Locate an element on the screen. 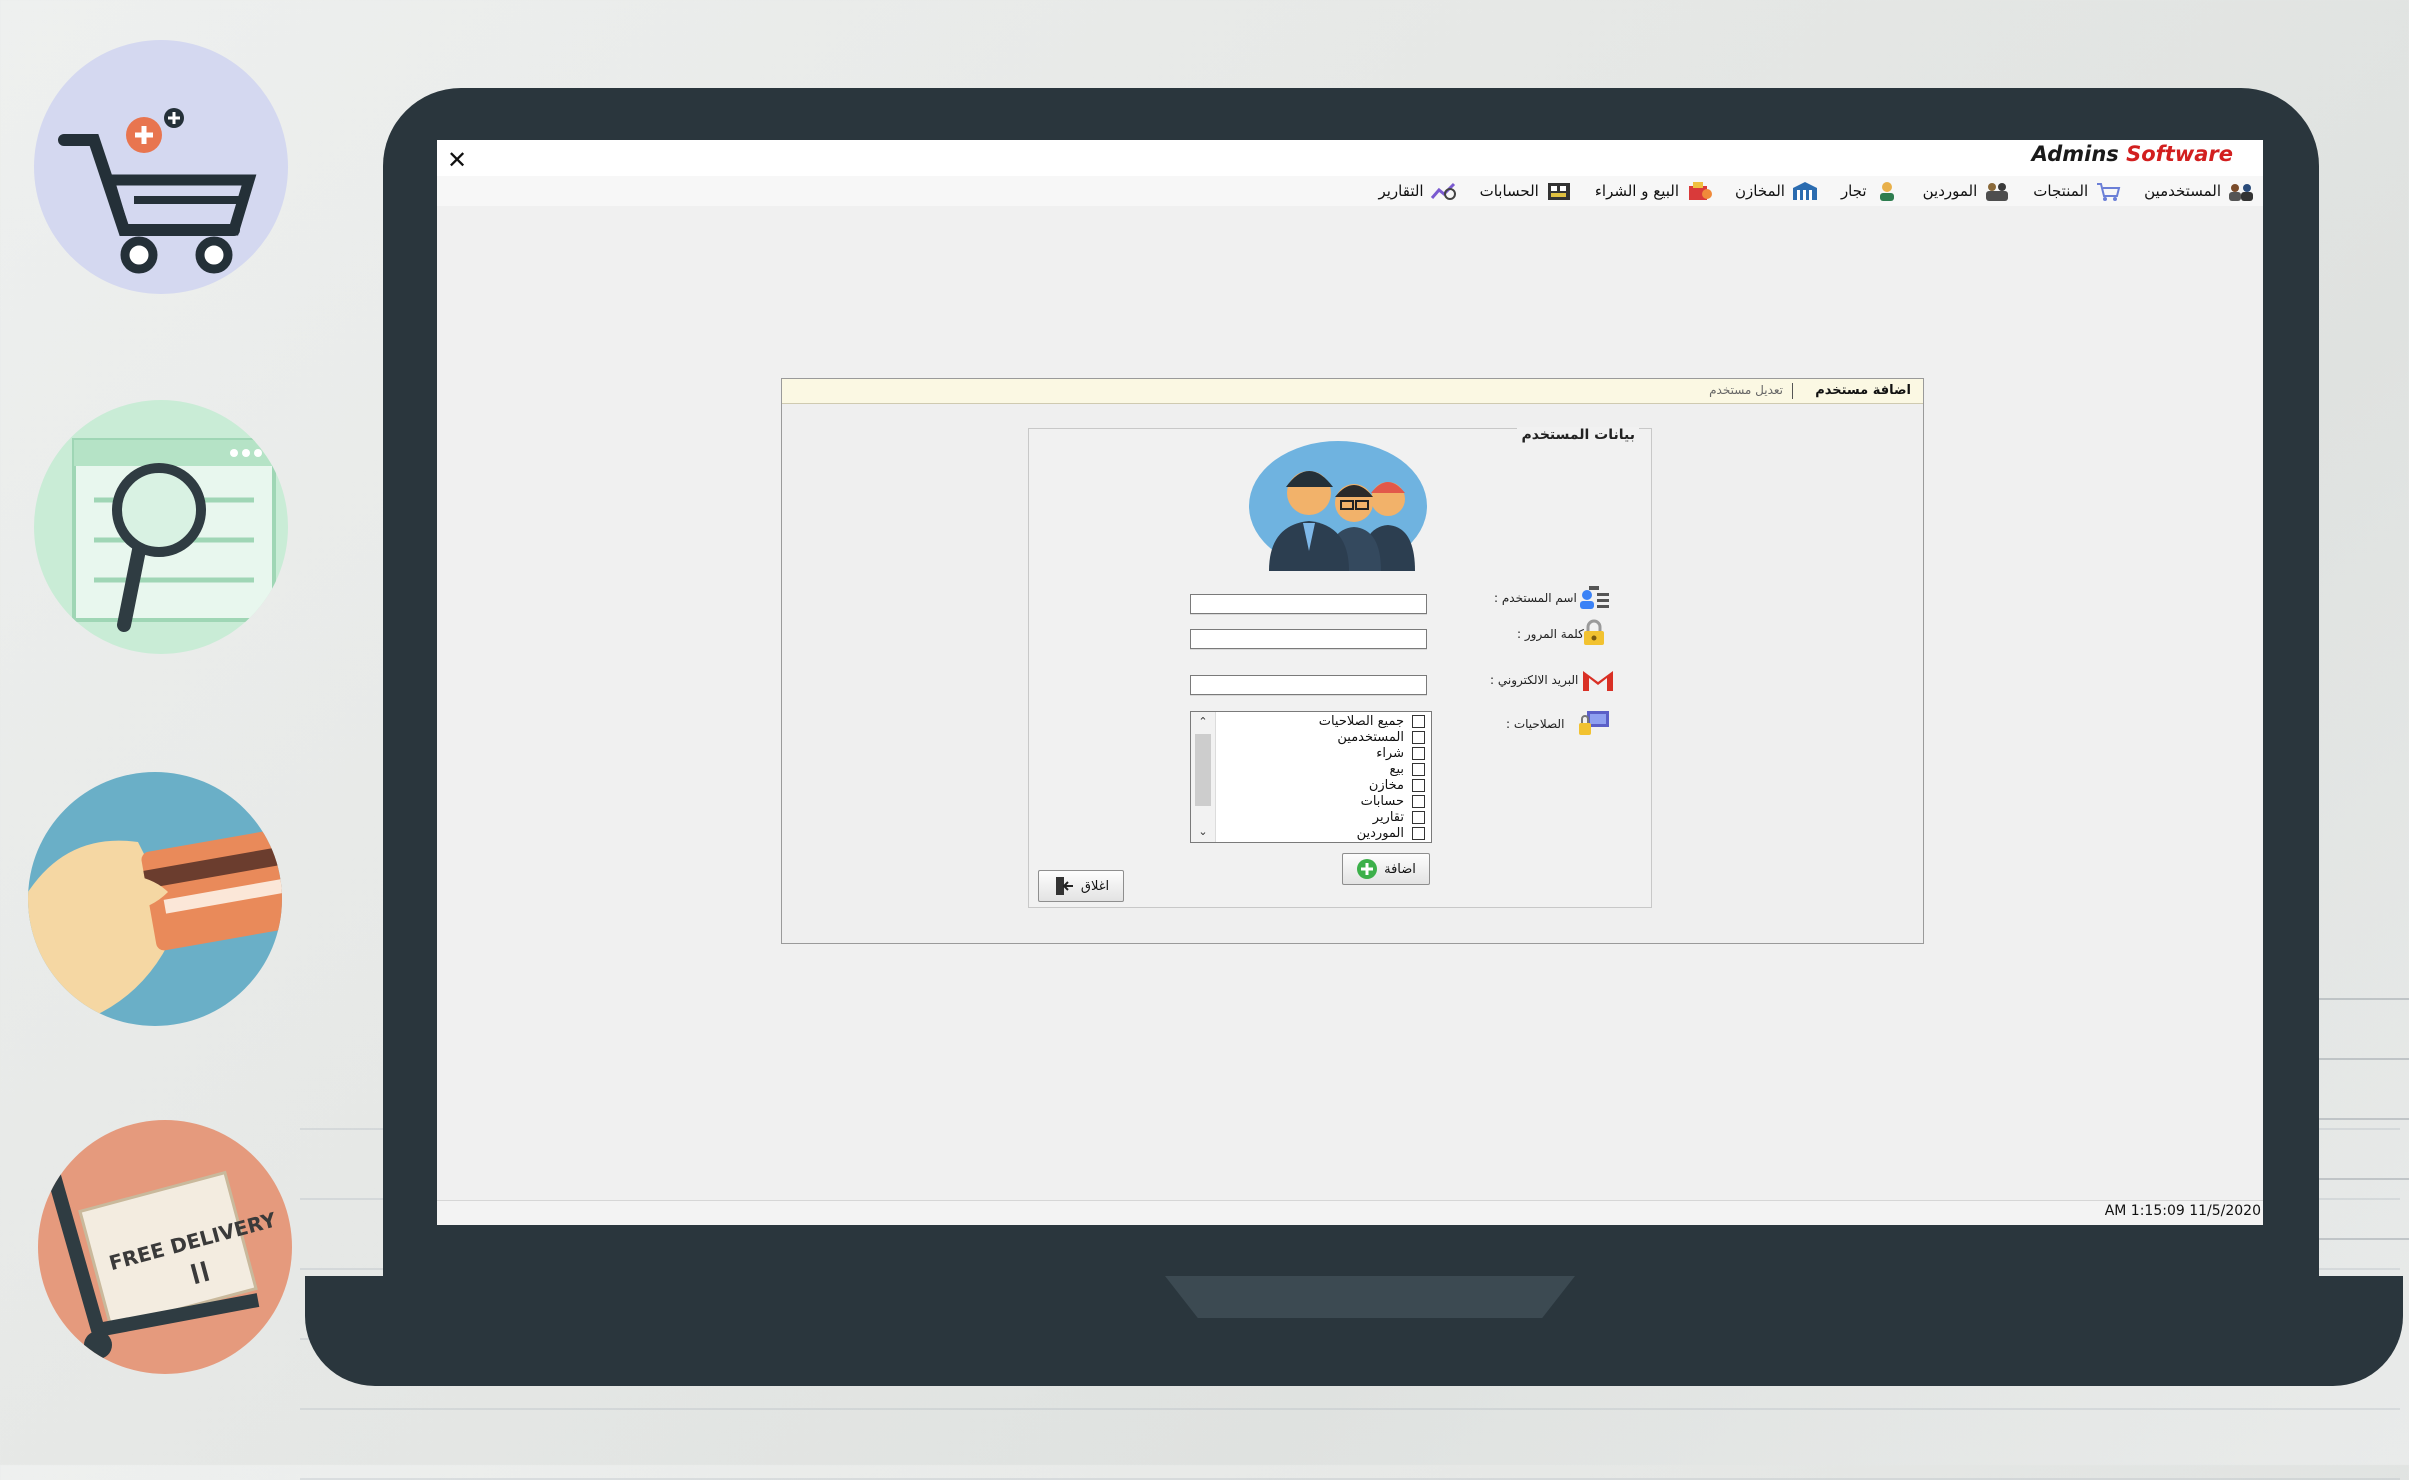 The image size is (2409, 1480). permission-item: تقارير is located at coordinates (1399, 817).